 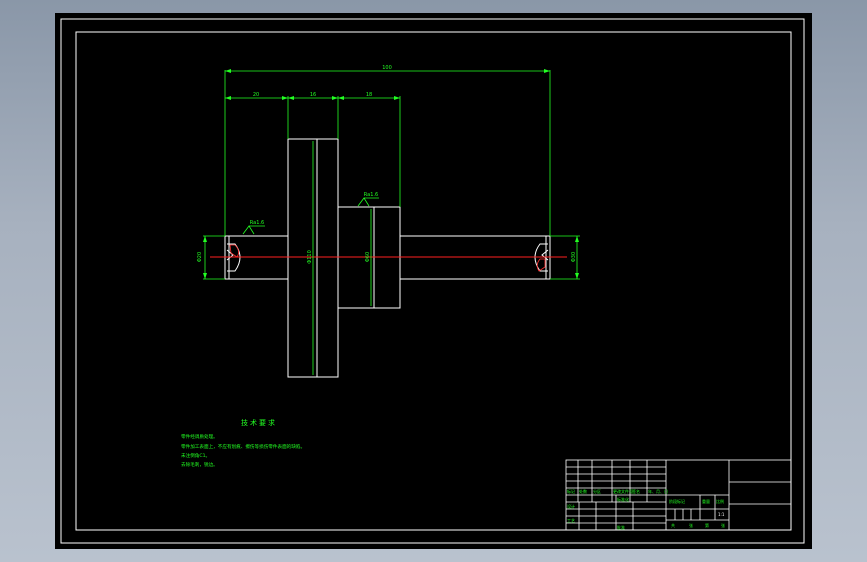 I want to click on tech-req-line-1: 零件经调质处理。, so click(x=199, y=436).